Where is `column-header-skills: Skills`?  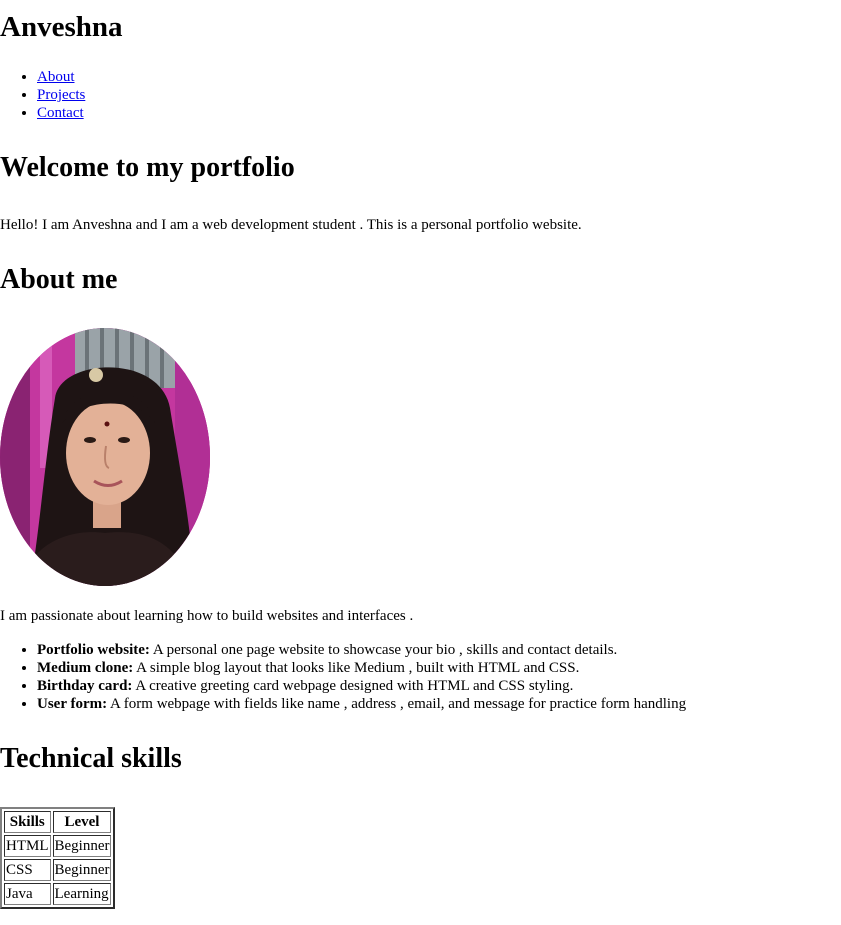 column-header-skills: Skills is located at coordinates (27, 822).